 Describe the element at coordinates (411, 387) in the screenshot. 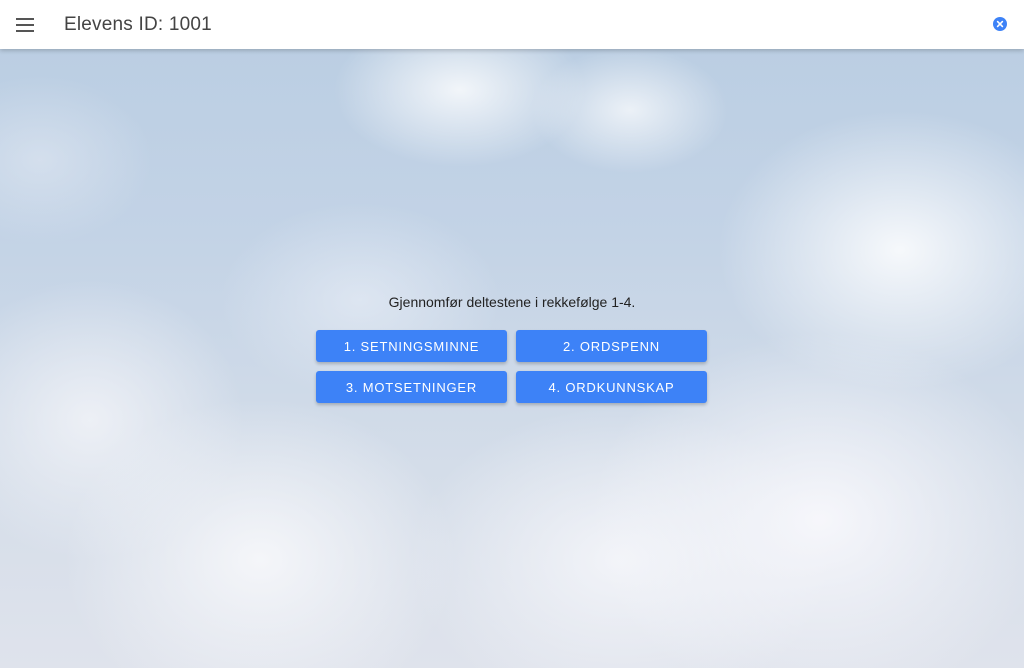

I see `test-button-motsetninger: 3. MOTSETNINGER` at that location.